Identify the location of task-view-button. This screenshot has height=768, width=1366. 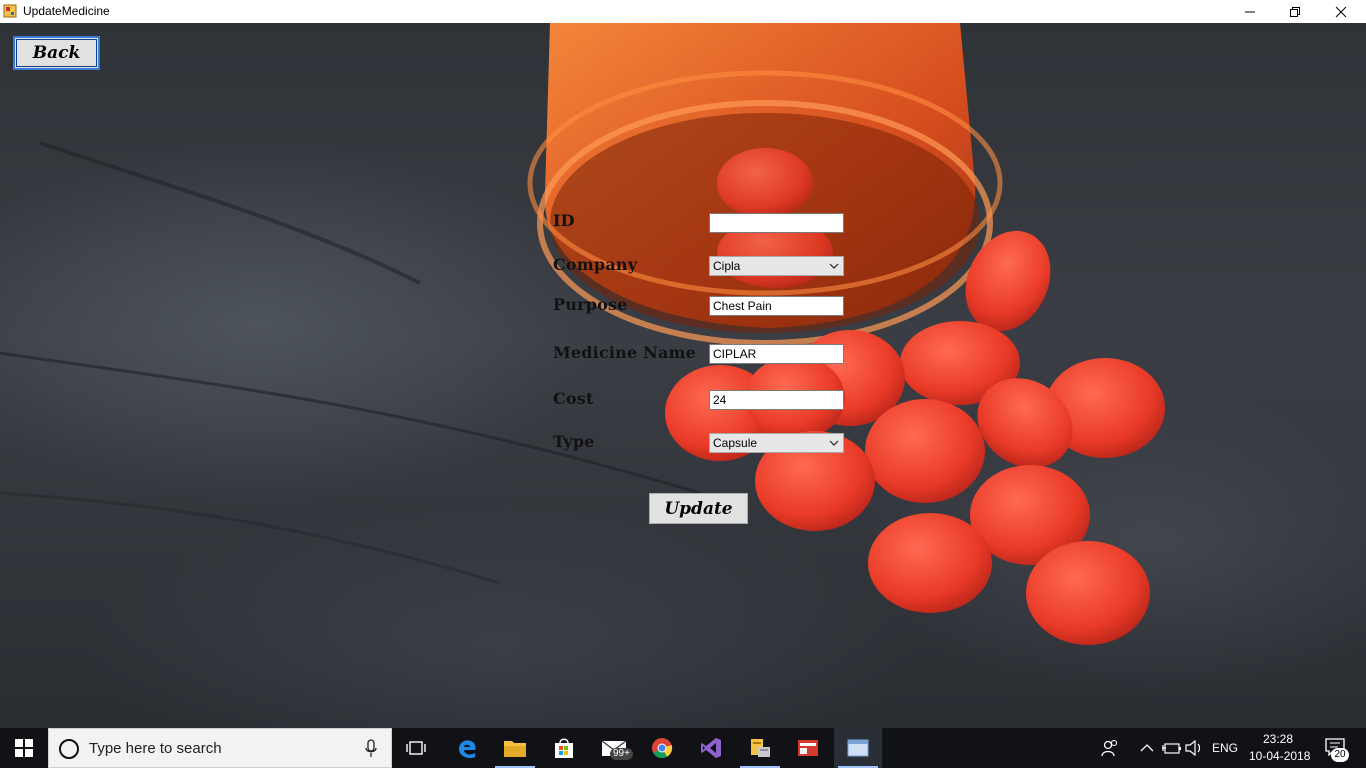
(416, 748).